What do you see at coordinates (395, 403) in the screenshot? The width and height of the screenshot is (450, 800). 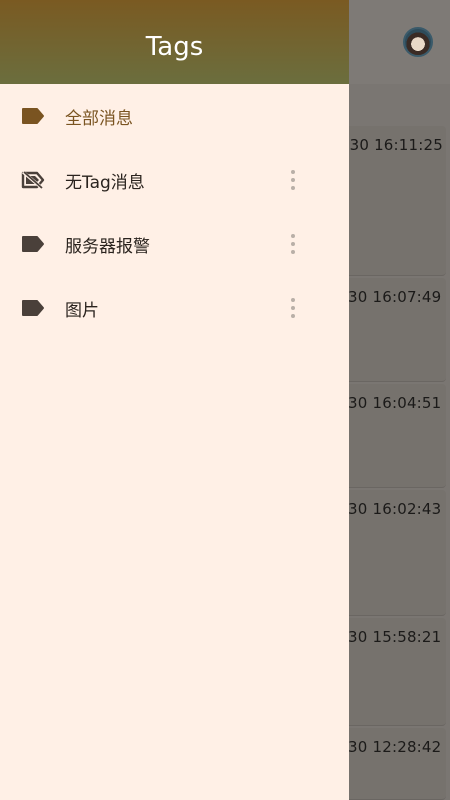 I see `message-time: 30 16:04:51` at bounding box center [395, 403].